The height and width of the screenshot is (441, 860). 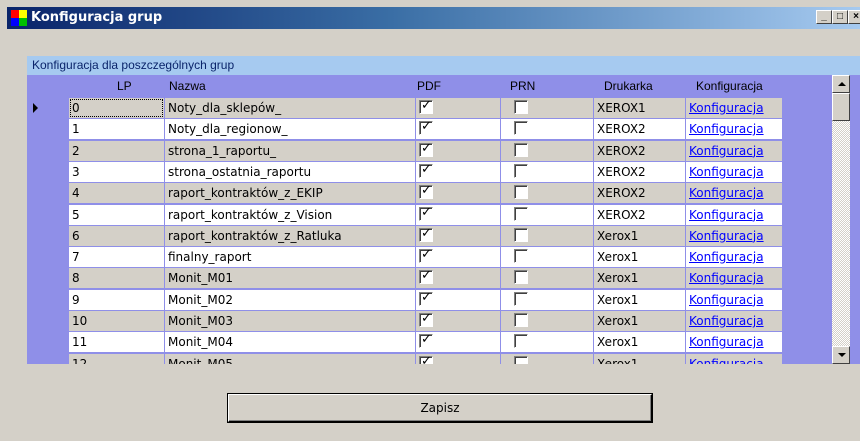 I want to click on lp-cell: 8, so click(x=116, y=278).